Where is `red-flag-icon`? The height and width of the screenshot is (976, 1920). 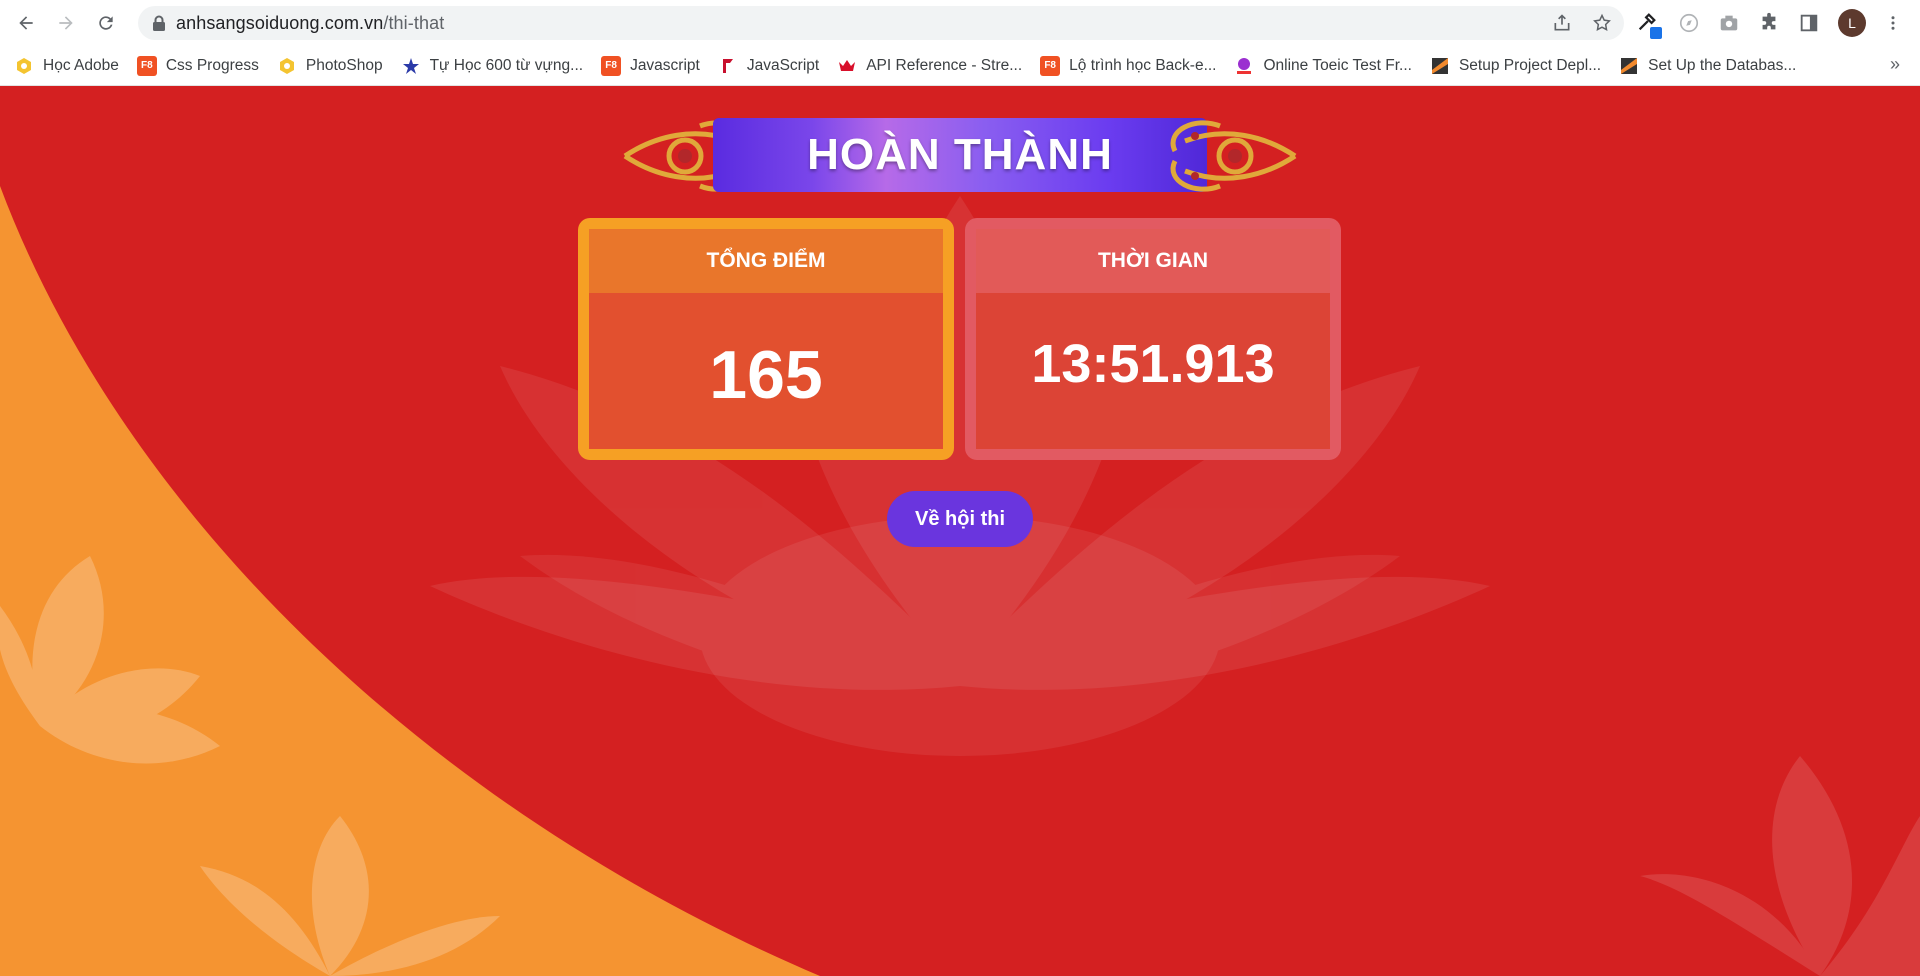
red-flag-icon is located at coordinates (728, 66).